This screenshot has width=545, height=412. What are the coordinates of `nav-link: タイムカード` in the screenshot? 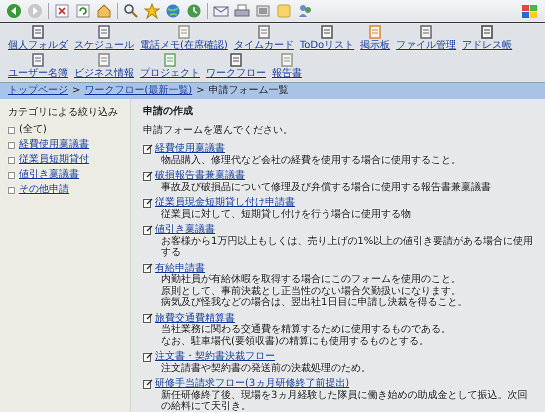 It's located at (264, 38).